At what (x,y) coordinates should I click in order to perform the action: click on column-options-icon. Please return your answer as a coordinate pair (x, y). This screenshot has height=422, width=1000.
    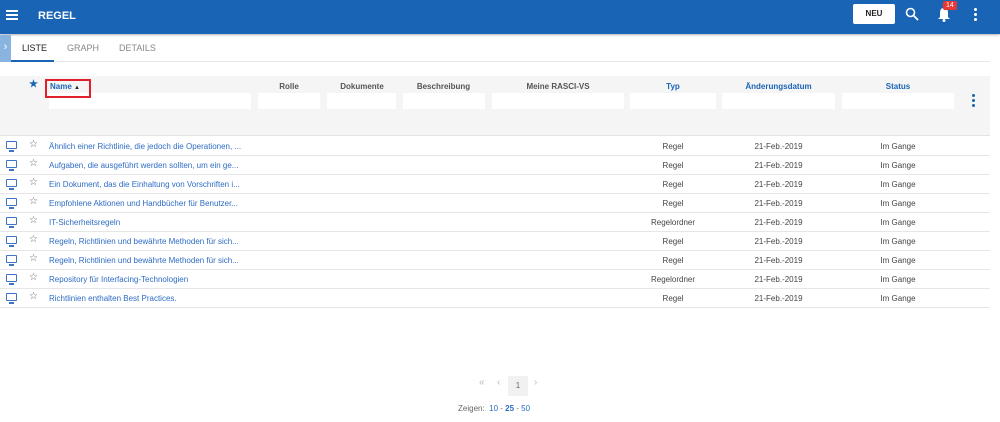
    Looking at the image, I should click on (973, 101).